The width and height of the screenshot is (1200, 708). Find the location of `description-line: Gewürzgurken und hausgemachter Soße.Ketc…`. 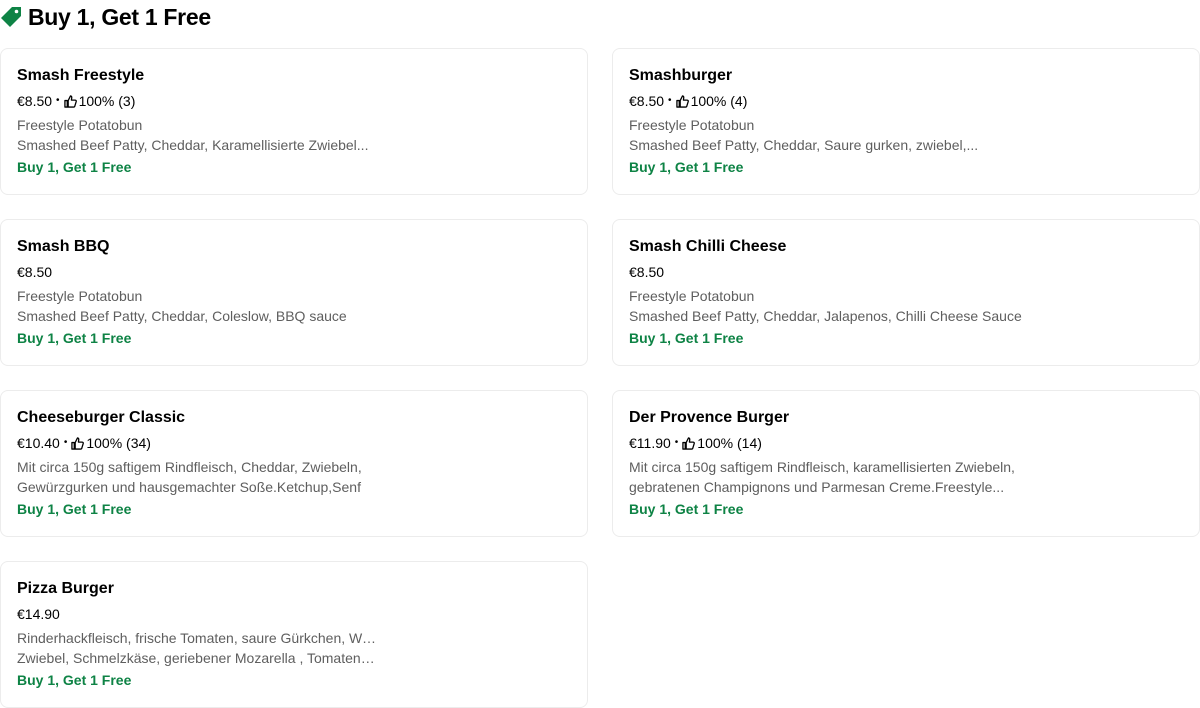

description-line: Gewürzgurken und hausgemachter Soße.Ketc… is located at coordinates (189, 487).